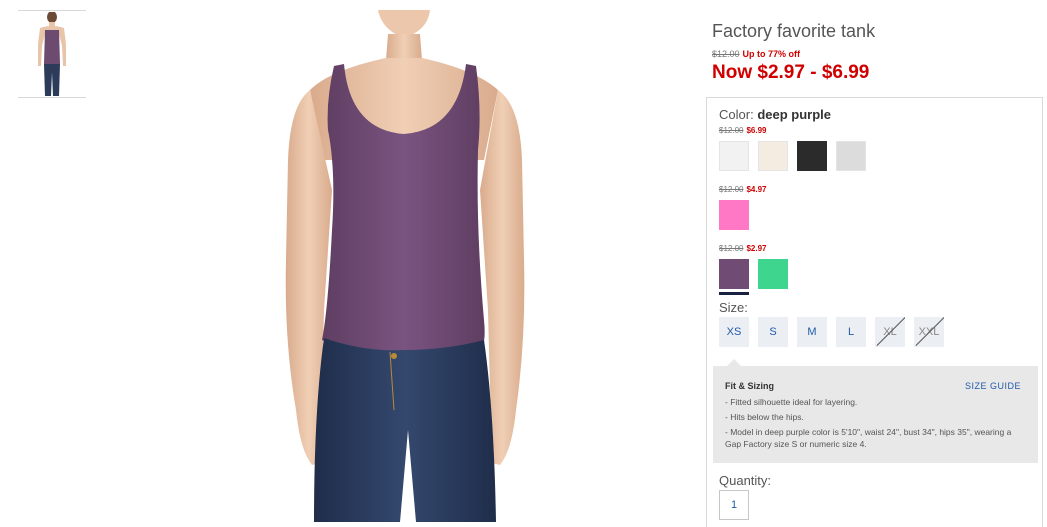 This screenshot has width=1047, height=527. I want to click on fit-box-pointer, so click(734, 362).